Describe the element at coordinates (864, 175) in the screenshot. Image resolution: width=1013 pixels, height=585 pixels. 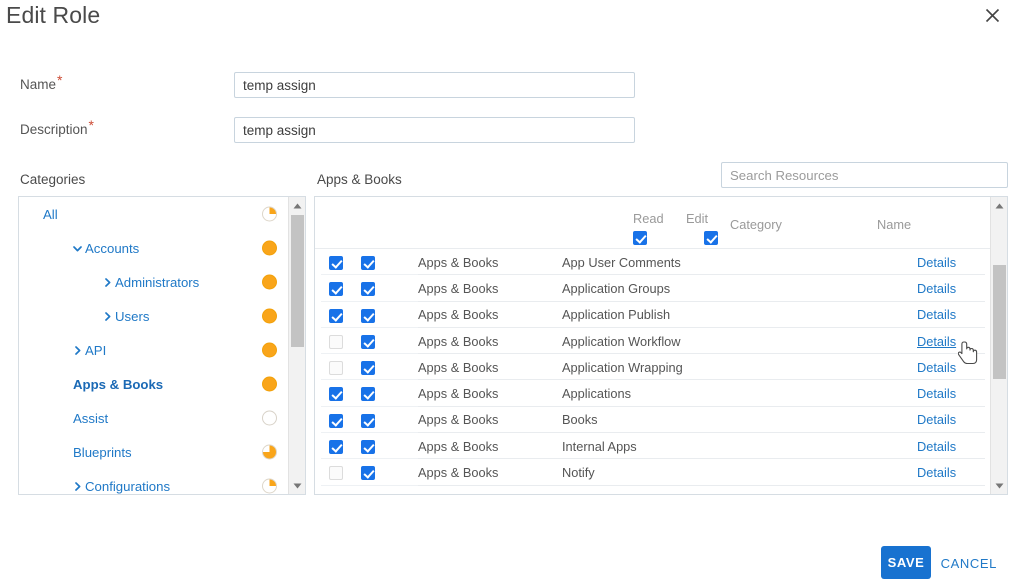
I see `search-input` at that location.